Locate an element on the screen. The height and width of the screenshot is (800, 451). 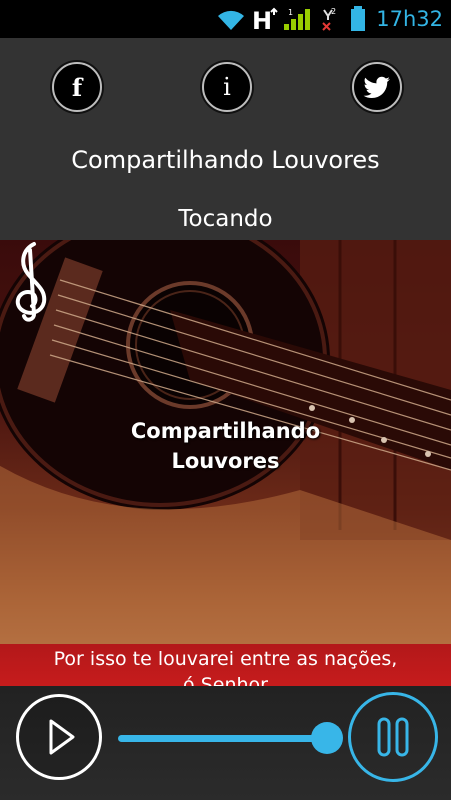
facebook-button: f is located at coordinates (77, 87).